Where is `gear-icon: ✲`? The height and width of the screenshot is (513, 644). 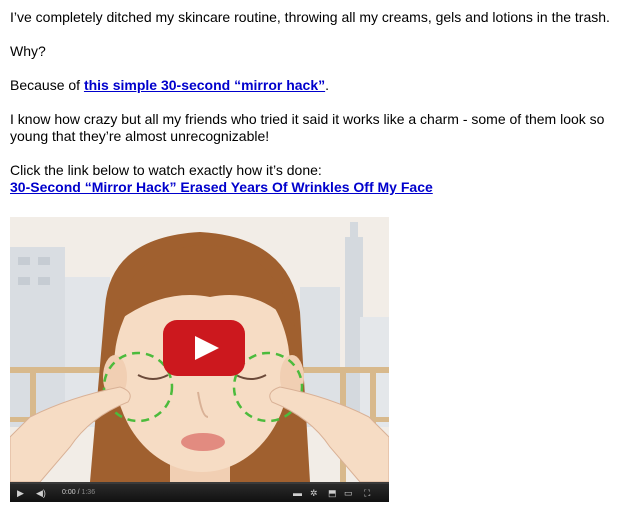 gear-icon: ✲ is located at coordinates (314, 493).